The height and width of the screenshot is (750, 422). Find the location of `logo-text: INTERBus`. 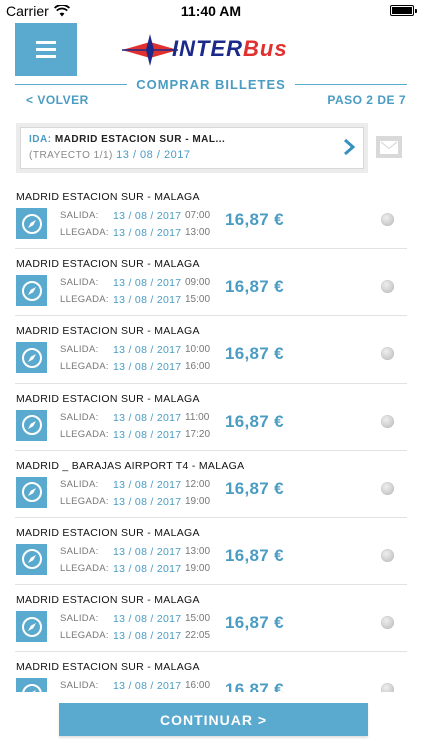

logo-text: INTERBus is located at coordinates (230, 48).